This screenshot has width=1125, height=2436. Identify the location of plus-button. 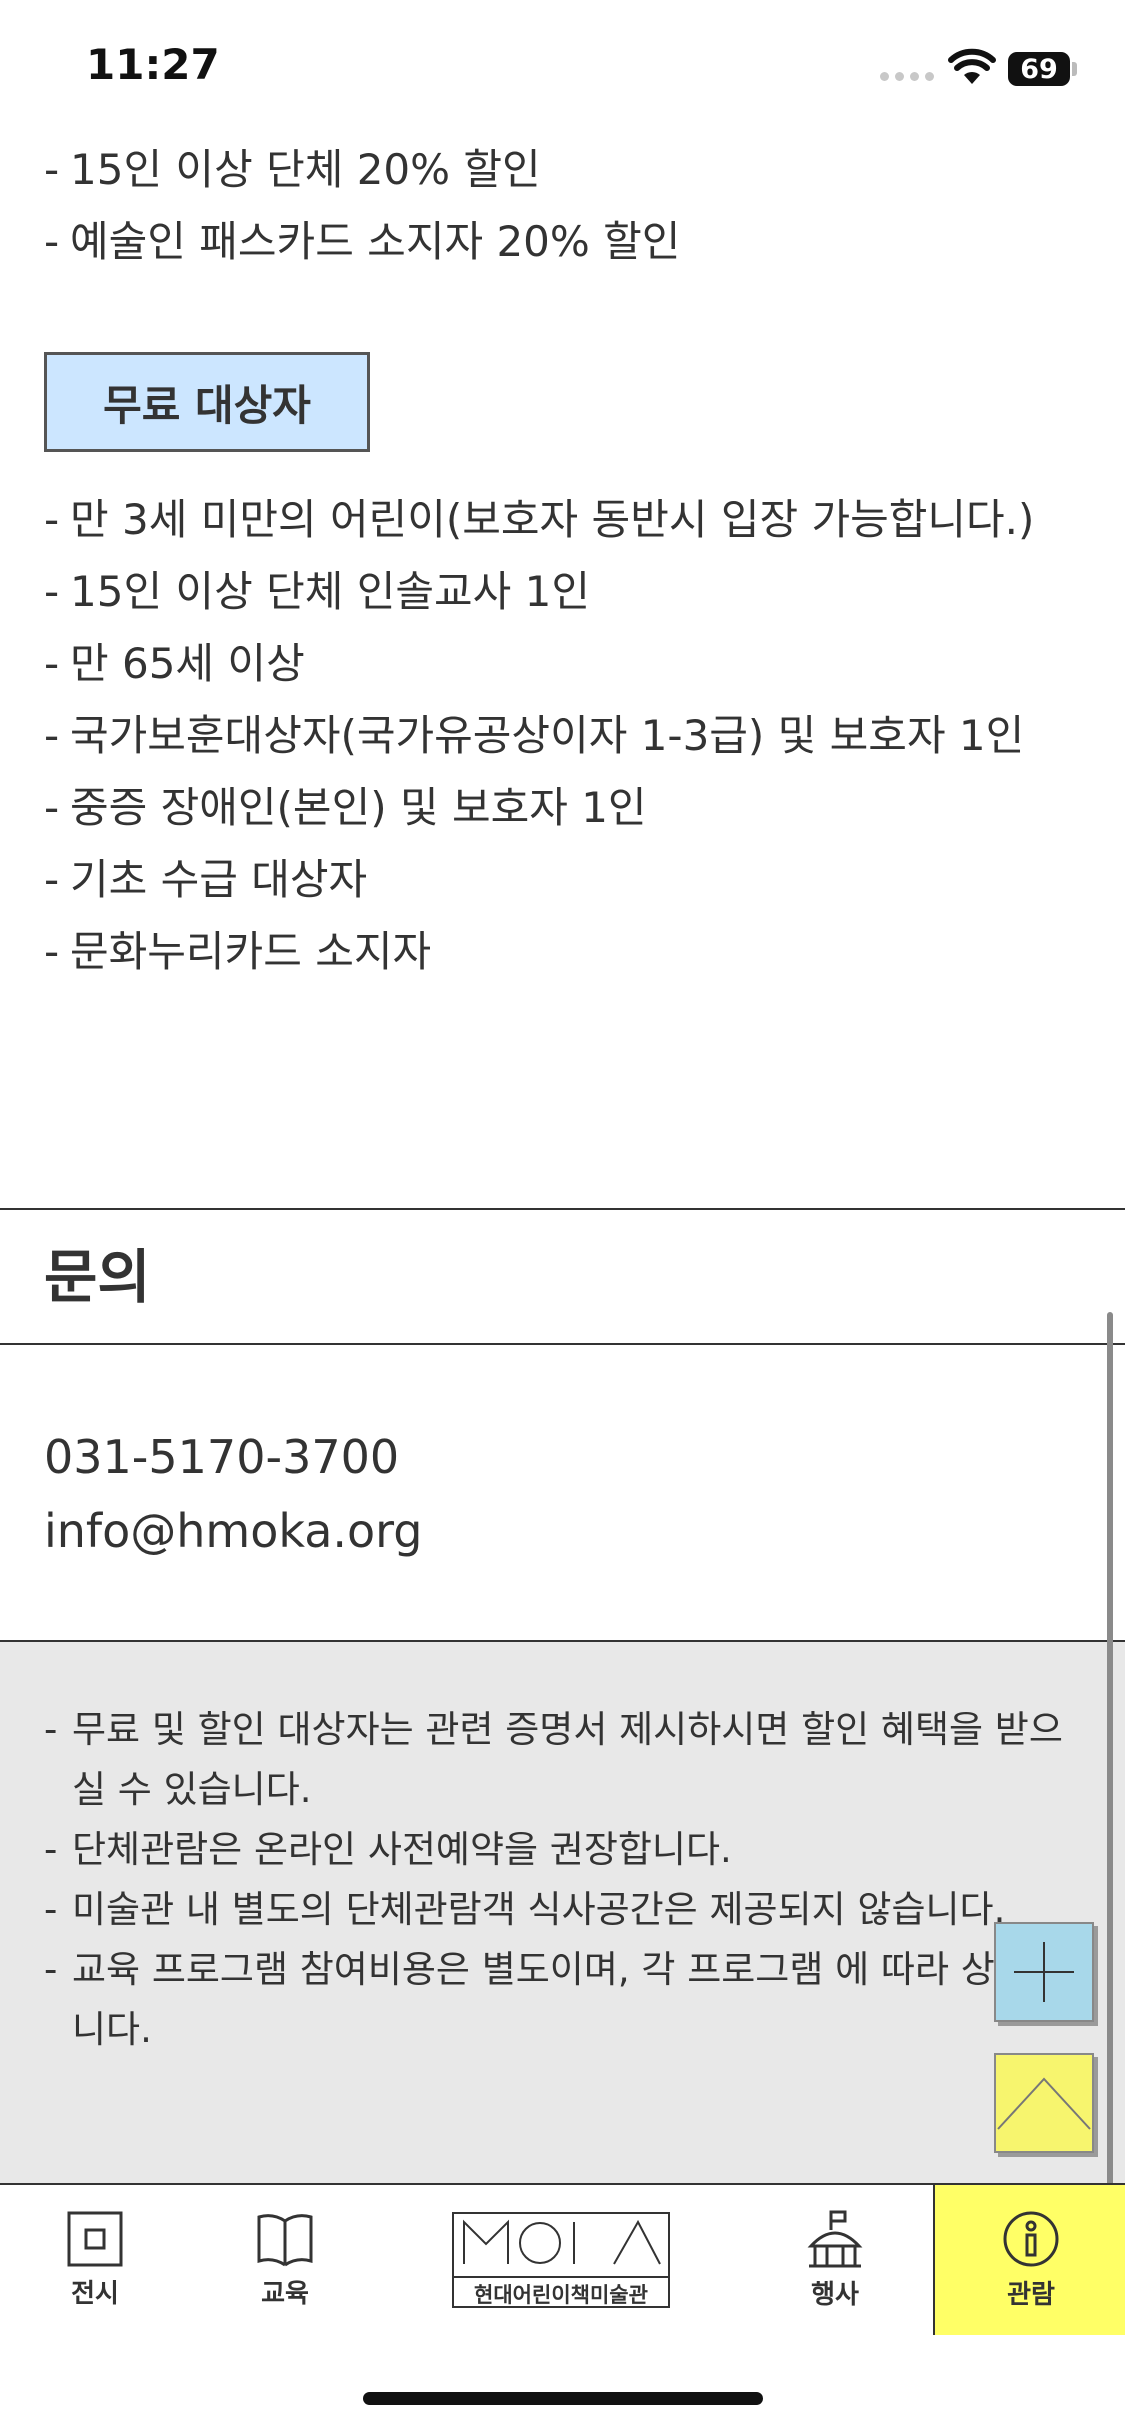
(1044, 1972).